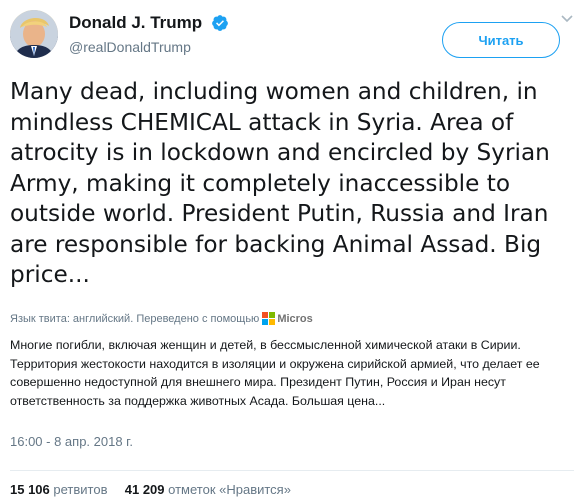 The width and height of the screenshot is (584, 504). Describe the element at coordinates (229, 489) in the screenshot. I see `likes-label: отметок «Нравится»` at that location.